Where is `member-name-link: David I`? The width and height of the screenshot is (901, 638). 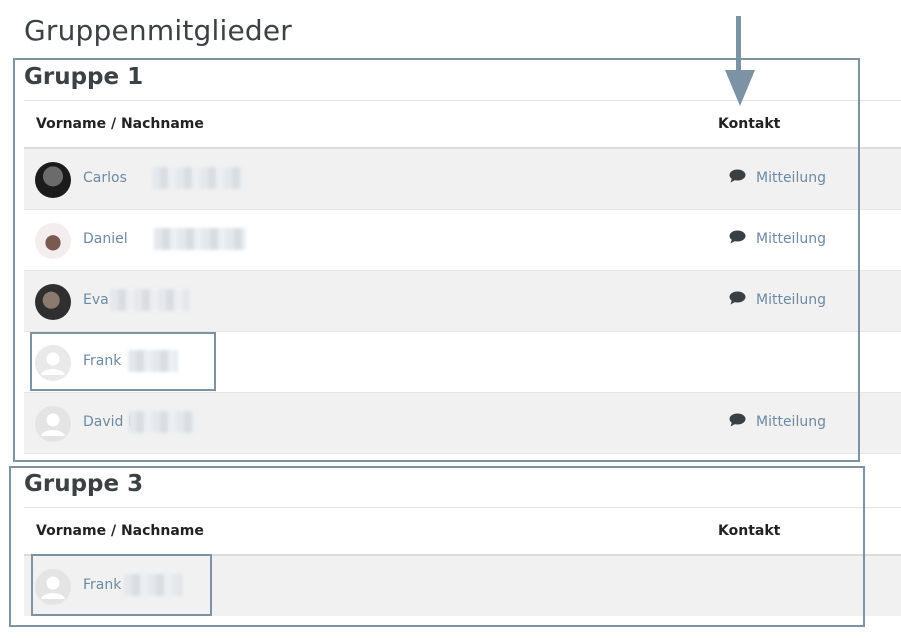
member-name-link: David I is located at coordinates (107, 422).